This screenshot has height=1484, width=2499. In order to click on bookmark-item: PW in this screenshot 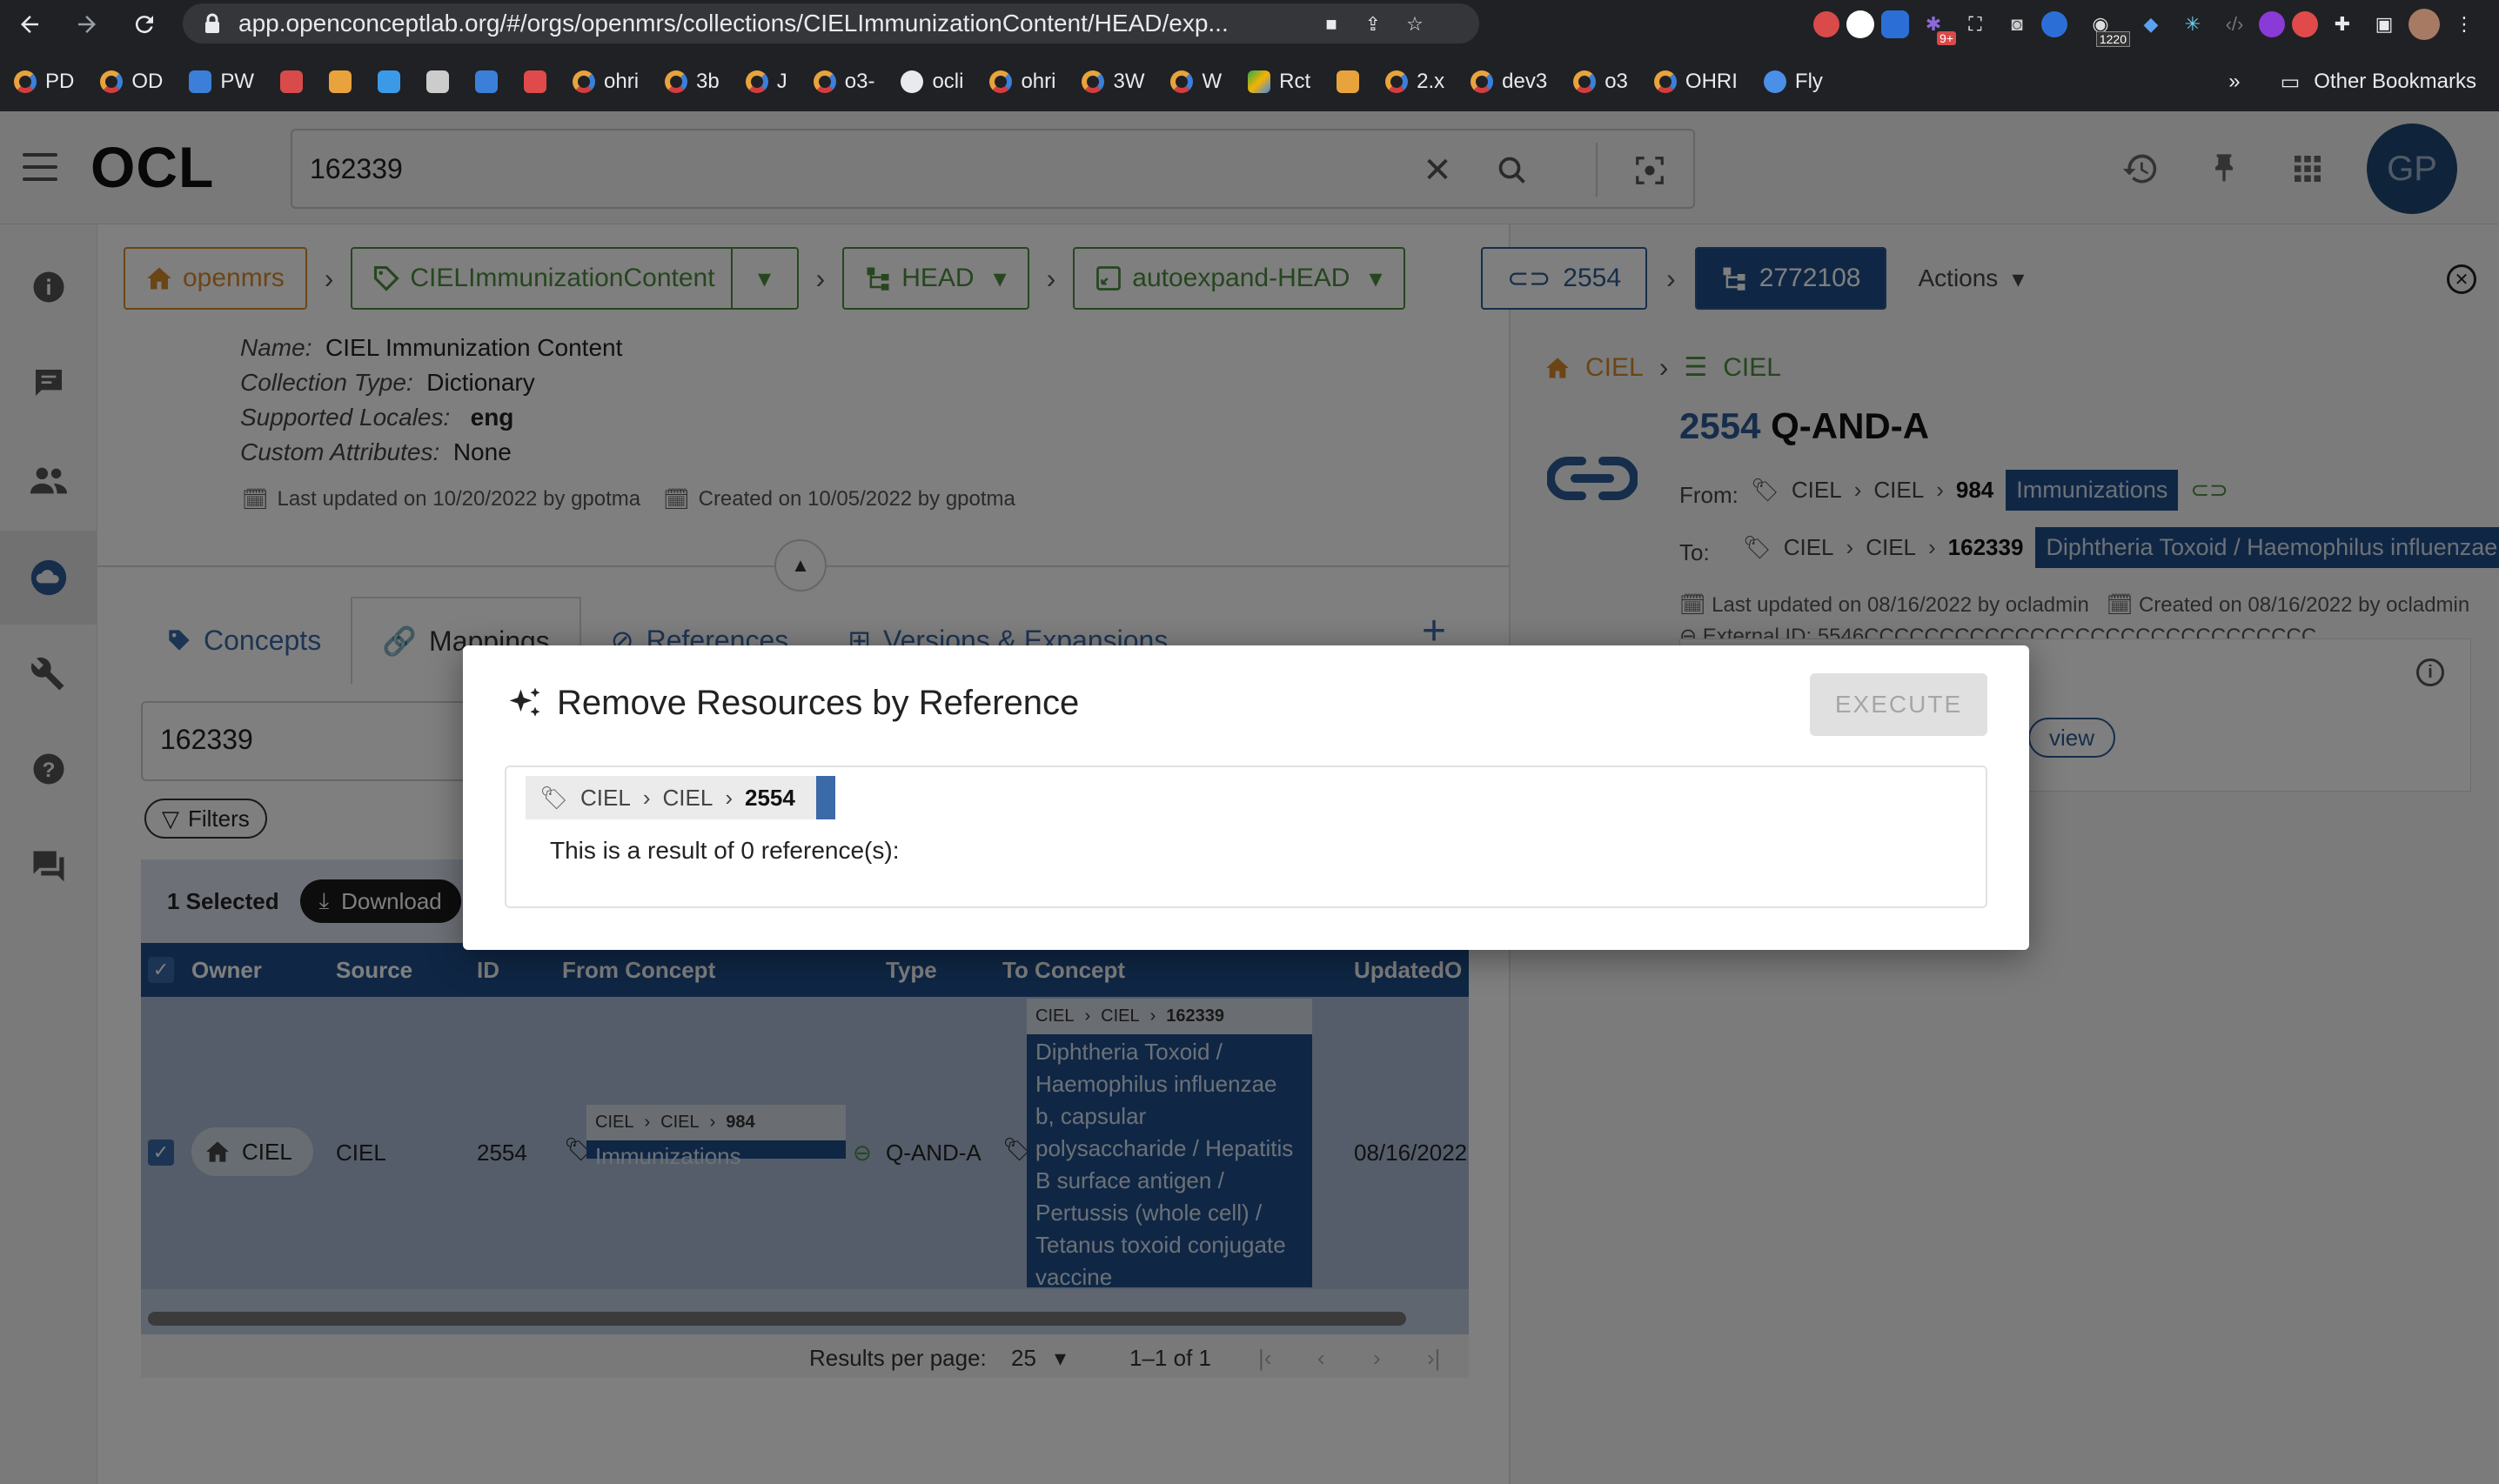, I will do `click(221, 82)`.